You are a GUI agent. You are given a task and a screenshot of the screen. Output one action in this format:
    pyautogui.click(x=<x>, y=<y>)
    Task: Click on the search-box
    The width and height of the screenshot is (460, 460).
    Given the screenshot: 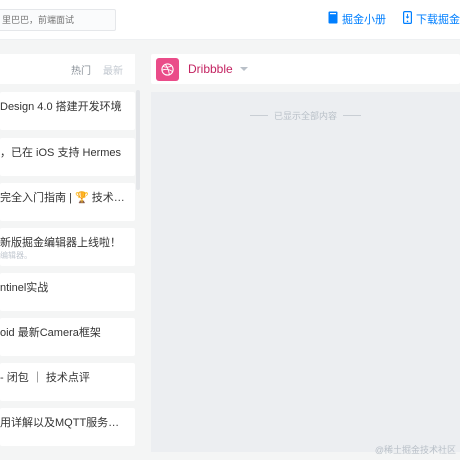 What is the action you would take?
    pyautogui.click(x=58, y=20)
    